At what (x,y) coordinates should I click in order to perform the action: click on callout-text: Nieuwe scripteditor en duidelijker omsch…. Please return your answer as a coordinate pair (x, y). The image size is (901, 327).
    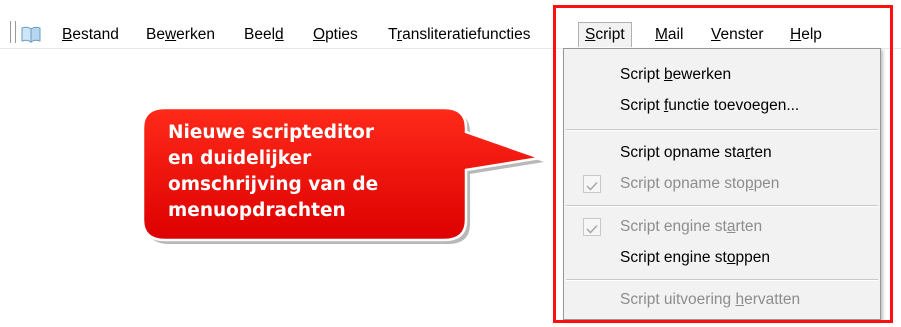
    Looking at the image, I should click on (318, 172).